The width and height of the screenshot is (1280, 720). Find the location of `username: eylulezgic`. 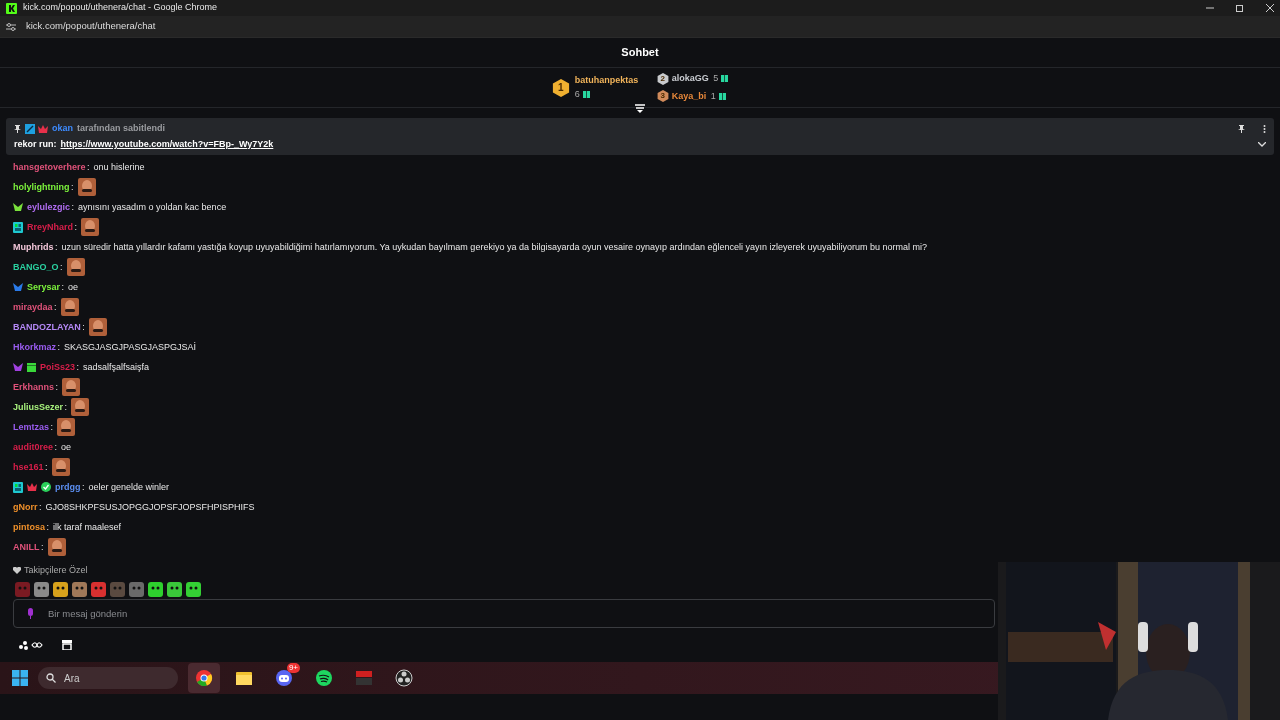

username: eylulezgic is located at coordinates (49, 207).